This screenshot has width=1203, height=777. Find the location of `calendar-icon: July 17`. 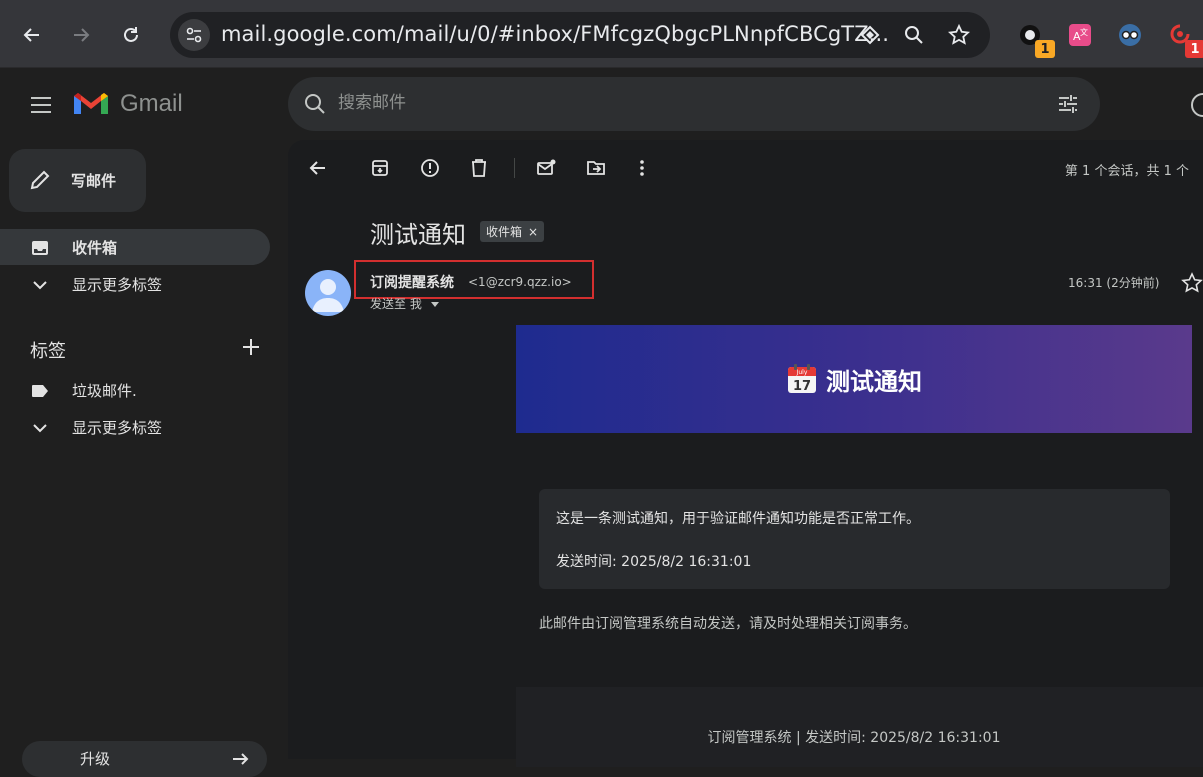

calendar-icon: July 17 is located at coordinates (802, 379).